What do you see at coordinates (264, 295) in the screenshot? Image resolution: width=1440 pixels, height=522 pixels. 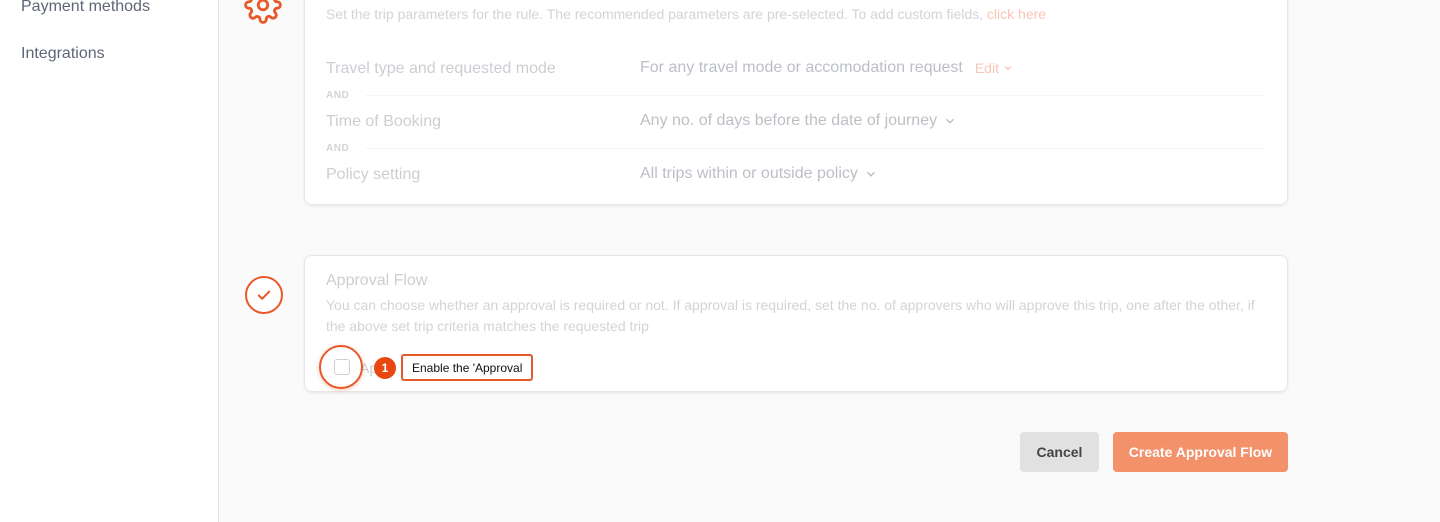 I see `check-circle-icon` at bounding box center [264, 295].